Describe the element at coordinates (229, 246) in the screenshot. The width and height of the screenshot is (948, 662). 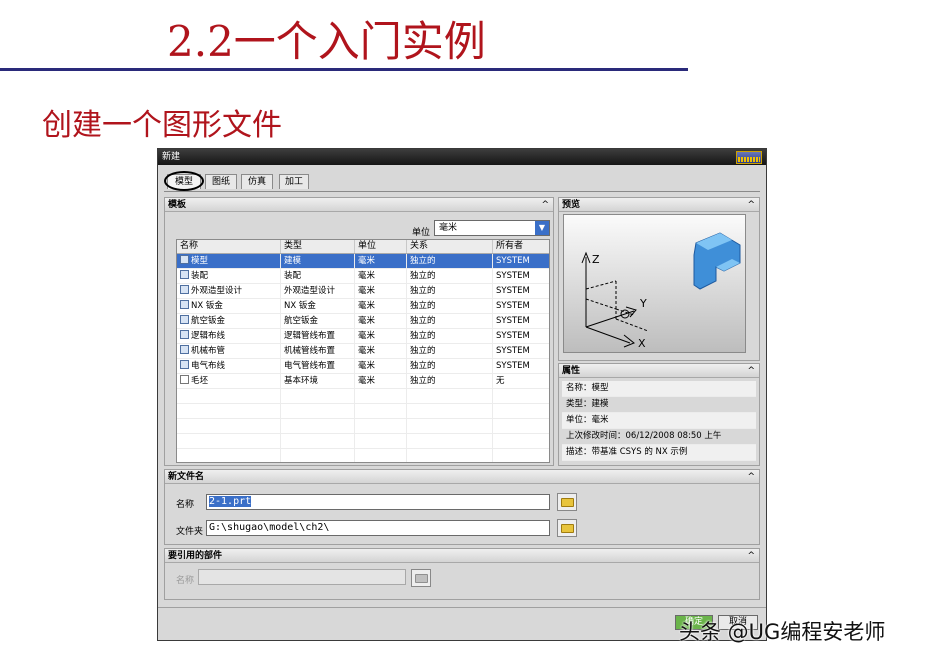
I see `column-header: 名称` at that location.